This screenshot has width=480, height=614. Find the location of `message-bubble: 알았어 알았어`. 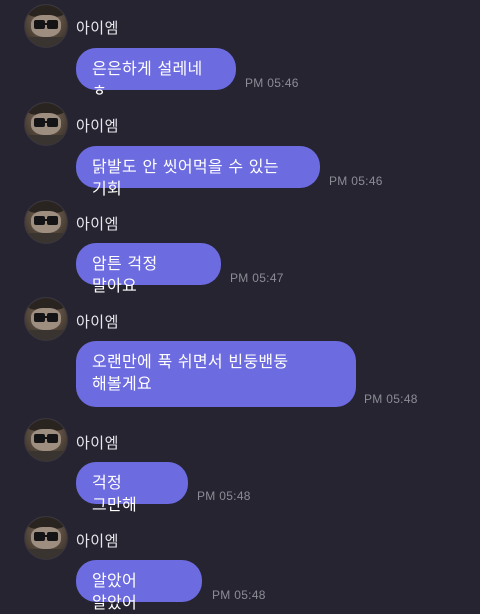

message-bubble: 알았어 알았어 is located at coordinates (139, 586).